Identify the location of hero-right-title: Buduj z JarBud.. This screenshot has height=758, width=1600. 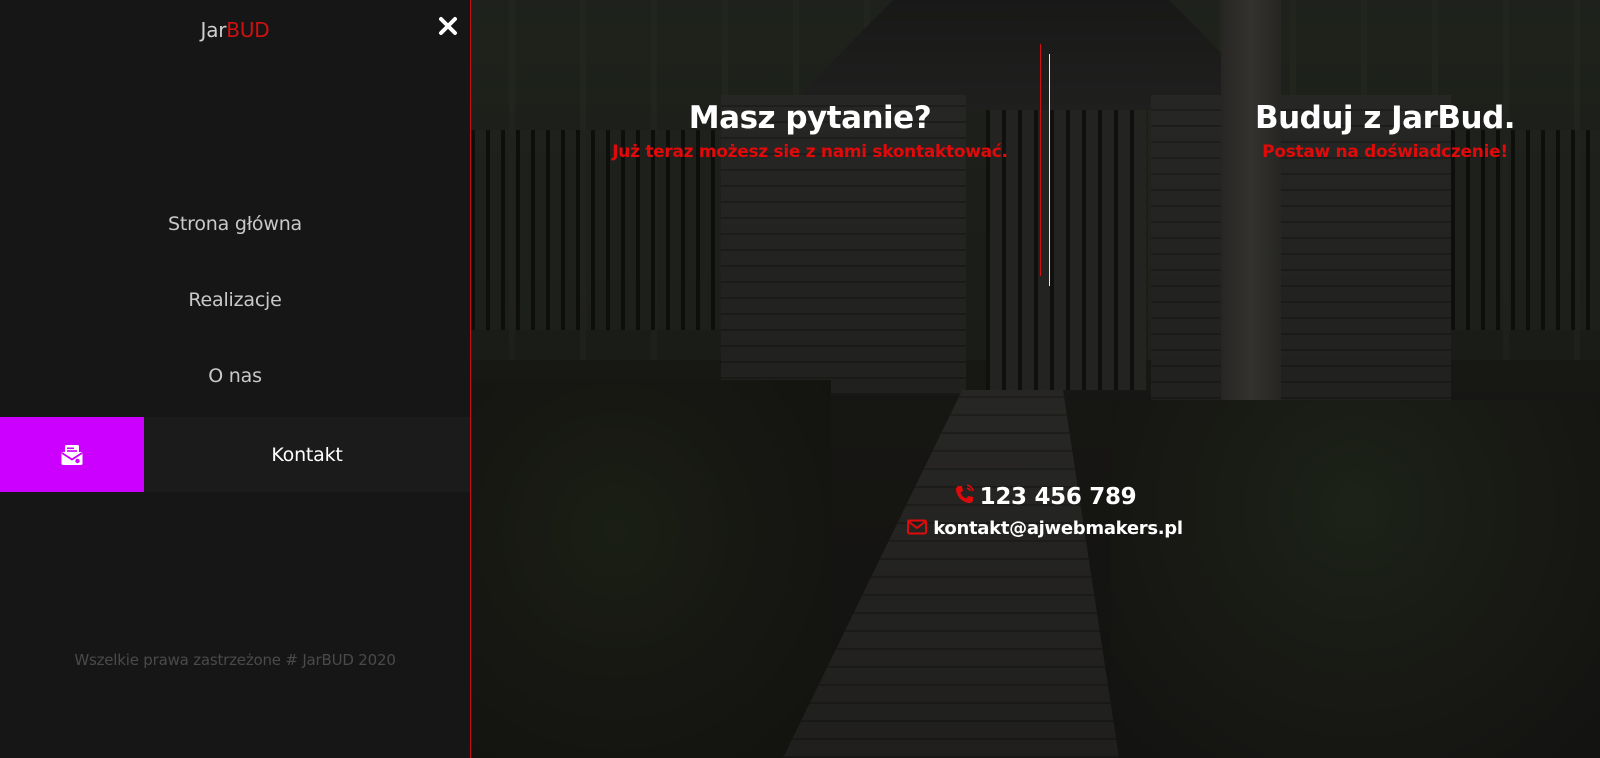
(1385, 118).